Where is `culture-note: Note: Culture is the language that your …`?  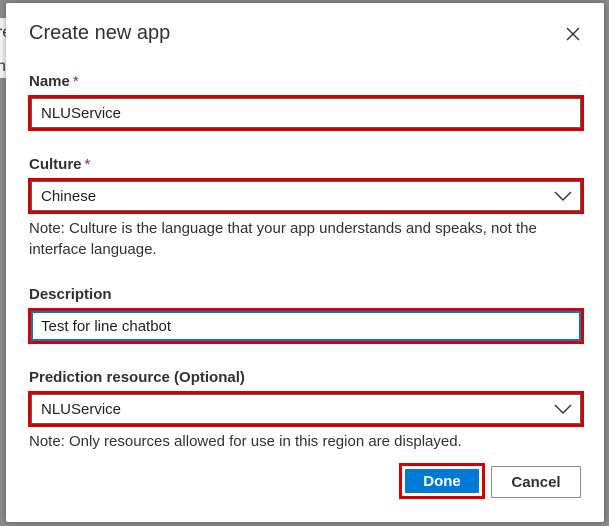
culture-note: Note: Culture is the language that your … is located at coordinates (283, 239).